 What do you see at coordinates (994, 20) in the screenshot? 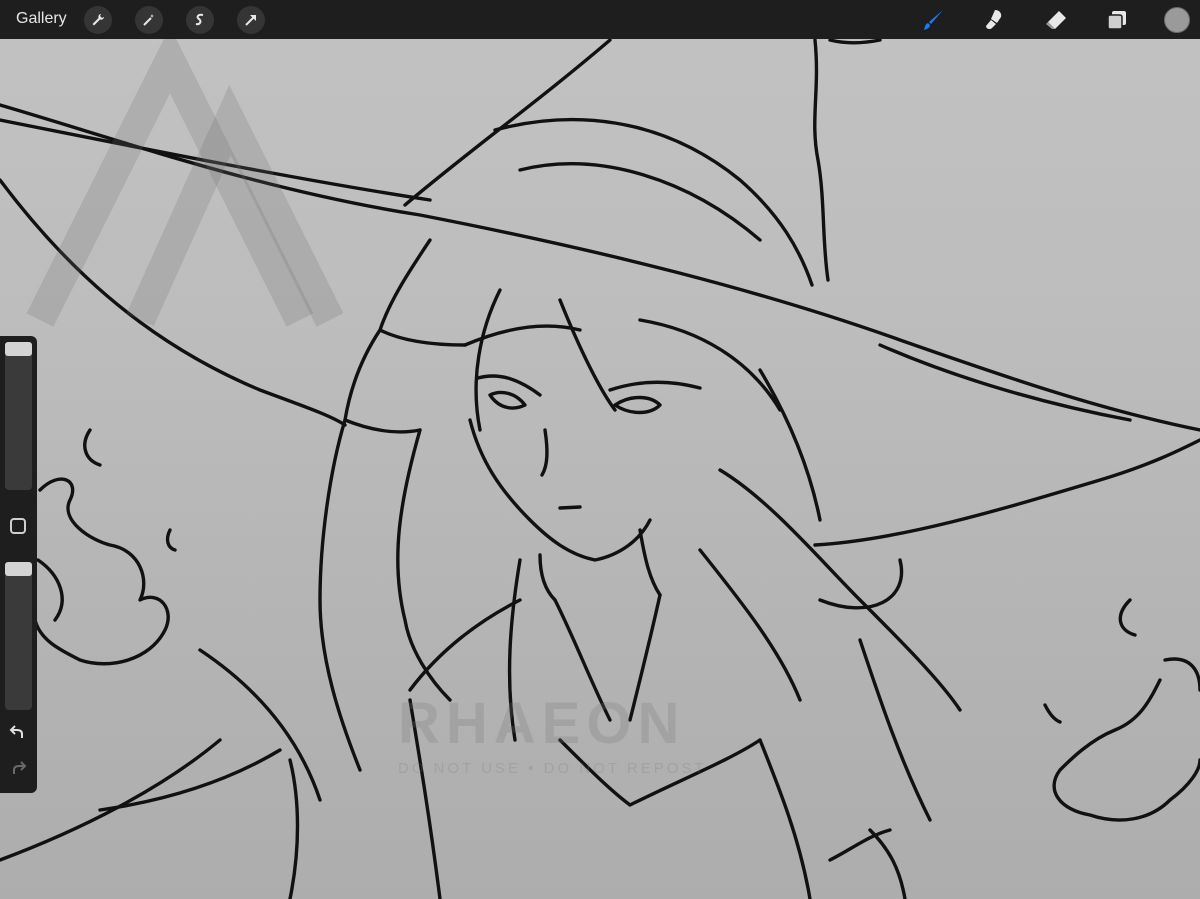
I see `smudge-icon` at bounding box center [994, 20].